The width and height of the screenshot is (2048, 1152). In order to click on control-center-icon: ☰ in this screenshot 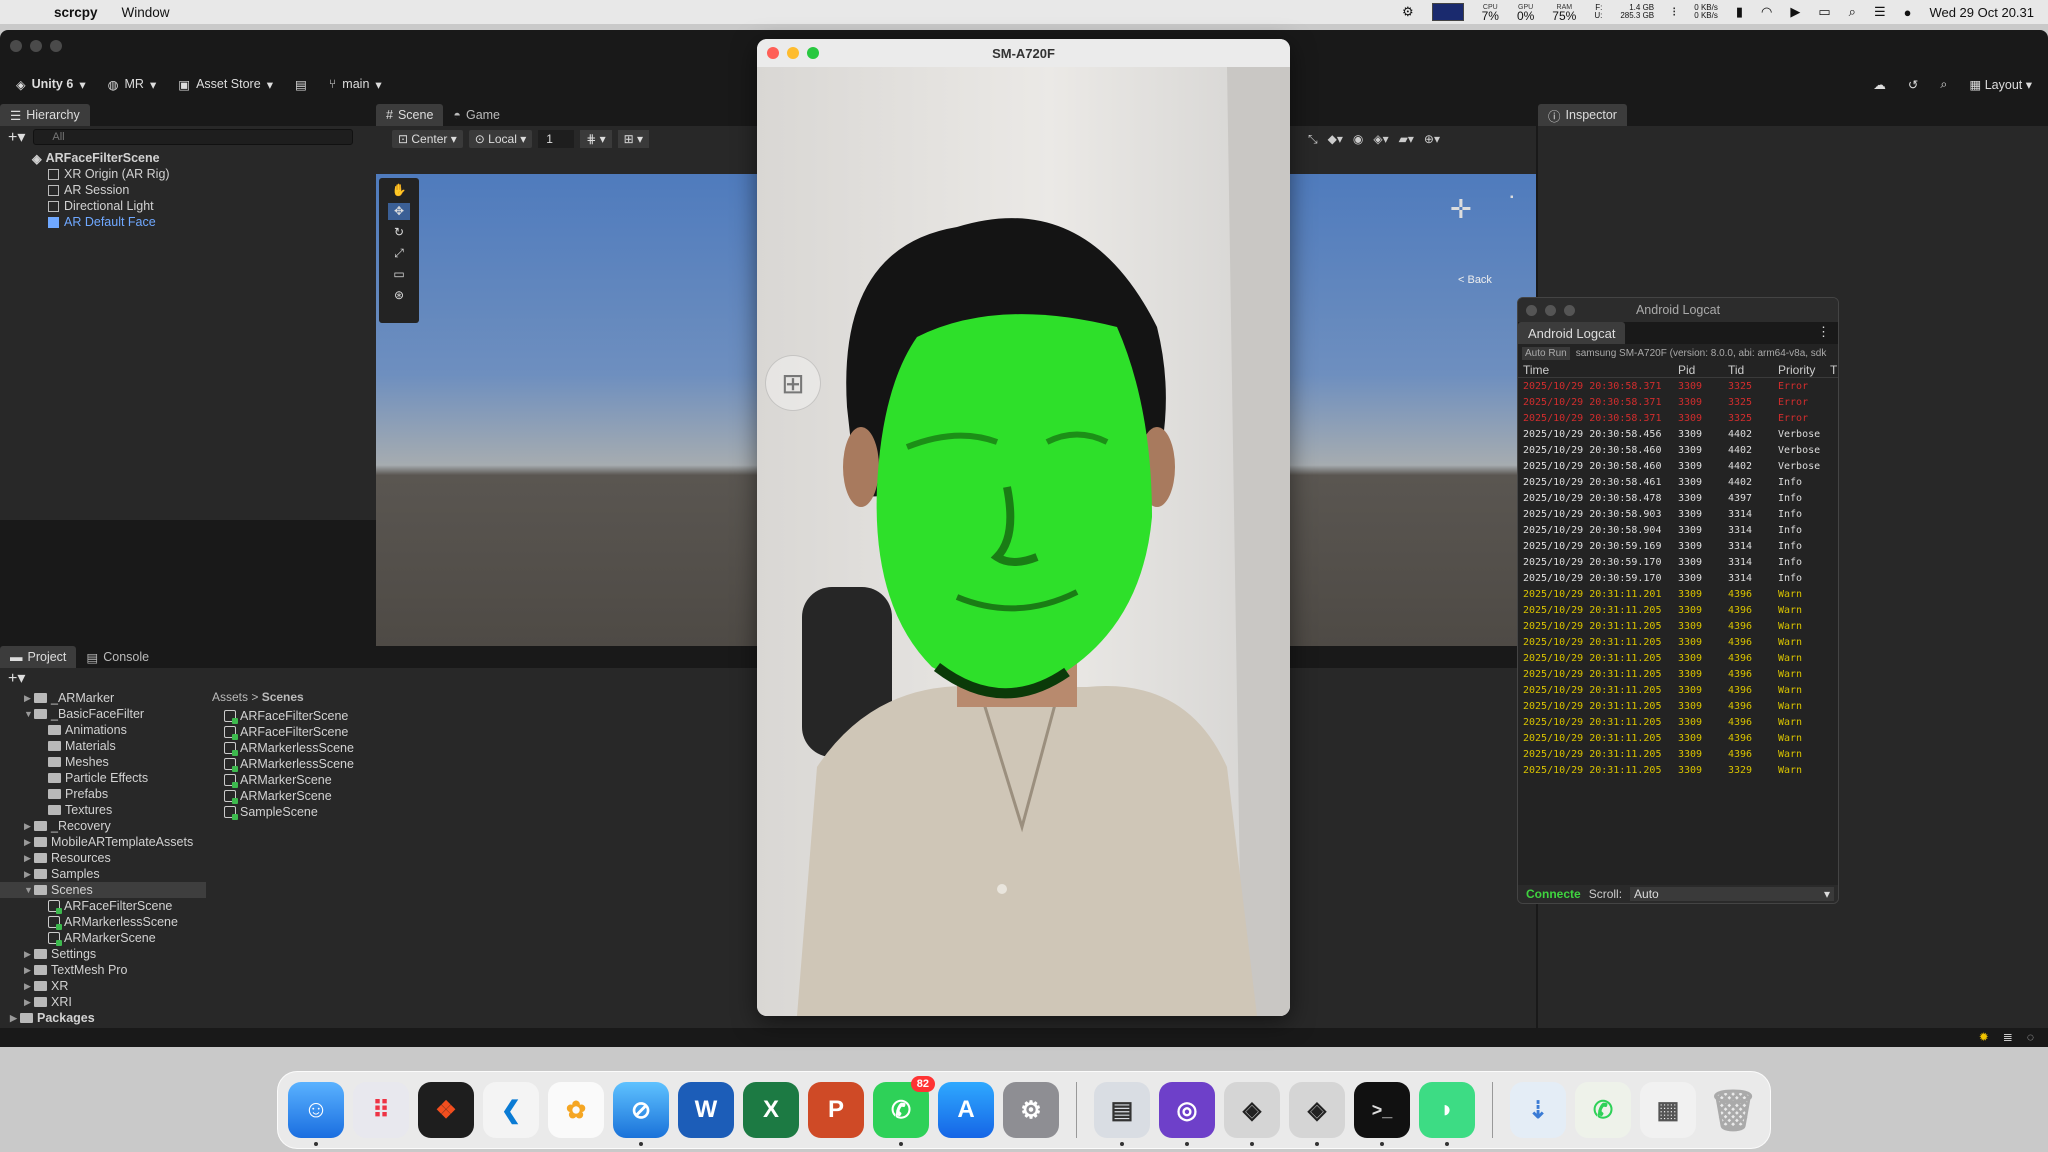, I will do `click(1880, 12)`.